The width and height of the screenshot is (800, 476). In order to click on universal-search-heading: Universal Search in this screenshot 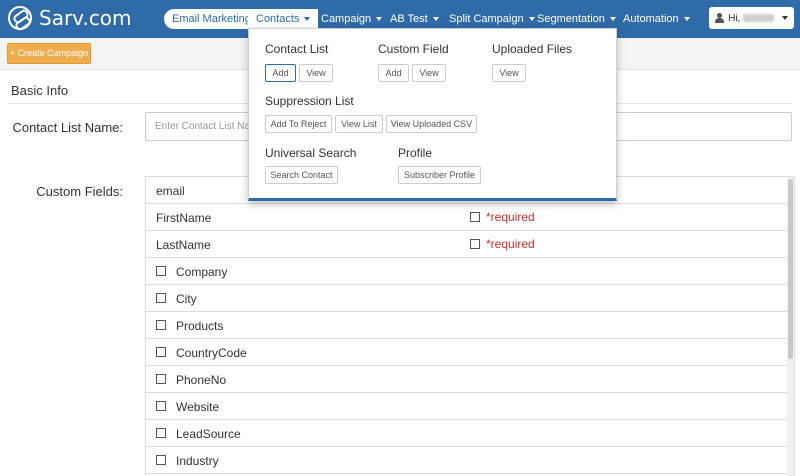, I will do `click(311, 153)`.